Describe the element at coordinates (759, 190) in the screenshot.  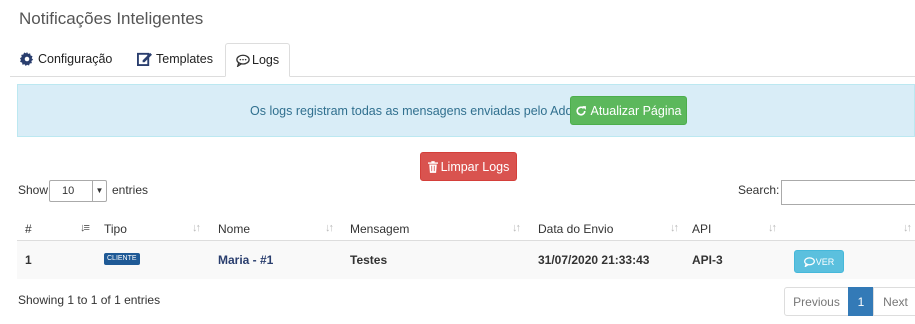
I see `search-label: Search:` at that location.